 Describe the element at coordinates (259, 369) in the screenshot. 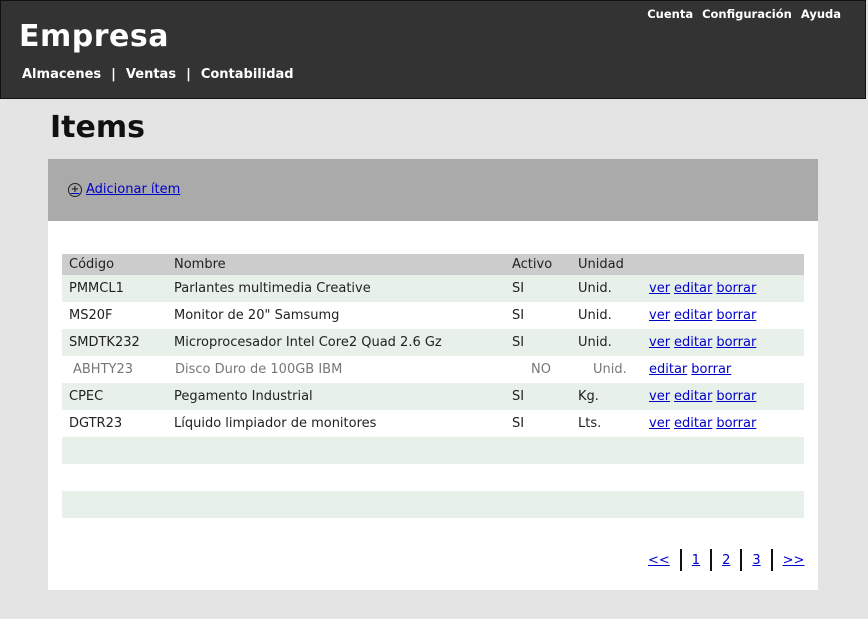

I see `cell-name: Disco Duro de 100GB IBM` at that location.